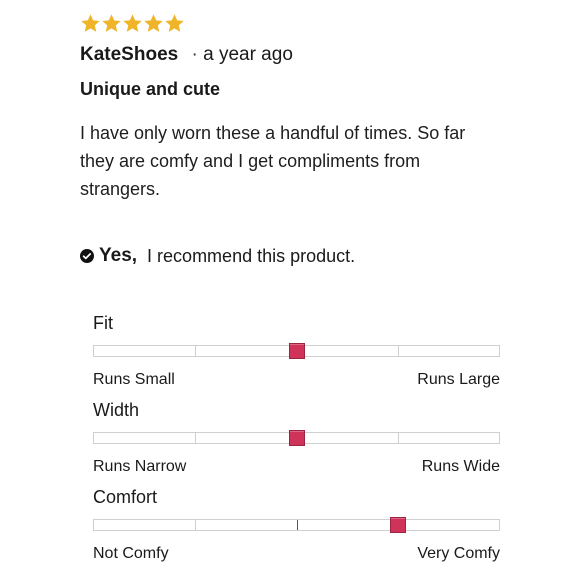 The width and height of the screenshot is (580, 580). I want to click on width-min-label: Runs Narrow, so click(140, 466).